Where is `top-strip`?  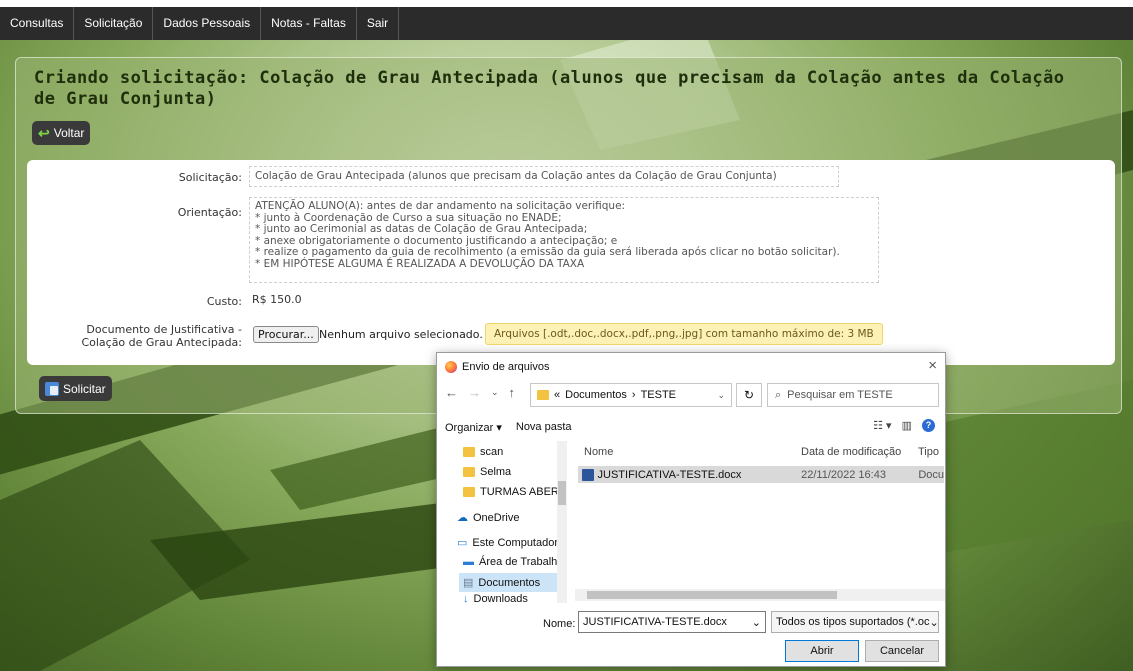
top-strip is located at coordinates (566, 3).